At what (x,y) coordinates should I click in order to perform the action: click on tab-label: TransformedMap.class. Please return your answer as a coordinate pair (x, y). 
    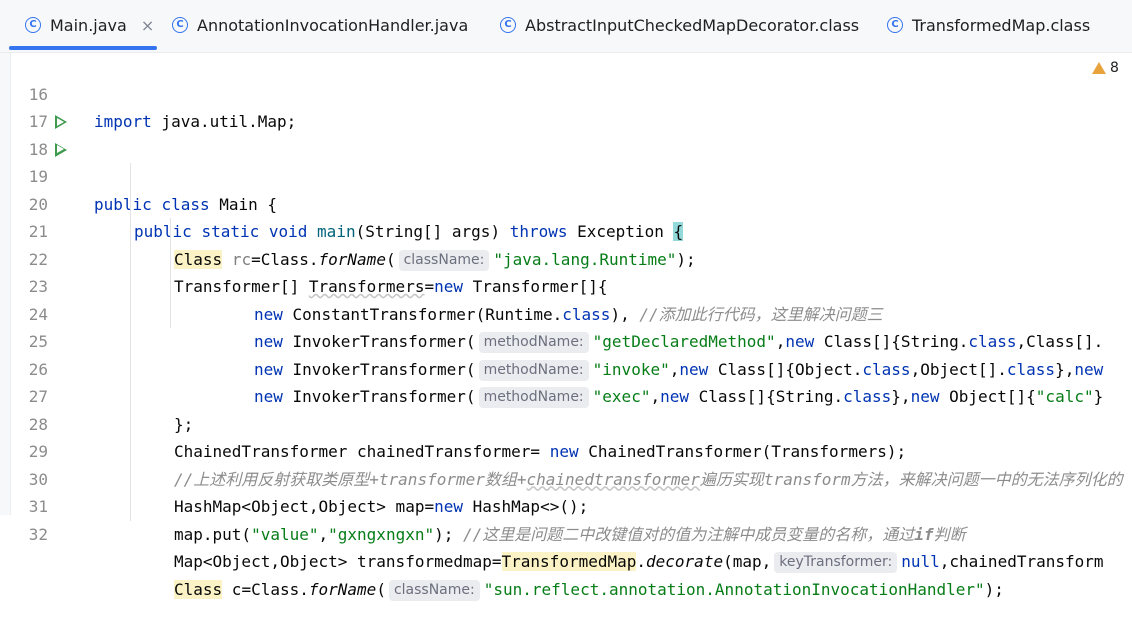
    Looking at the image, I should click on (1001, 25).